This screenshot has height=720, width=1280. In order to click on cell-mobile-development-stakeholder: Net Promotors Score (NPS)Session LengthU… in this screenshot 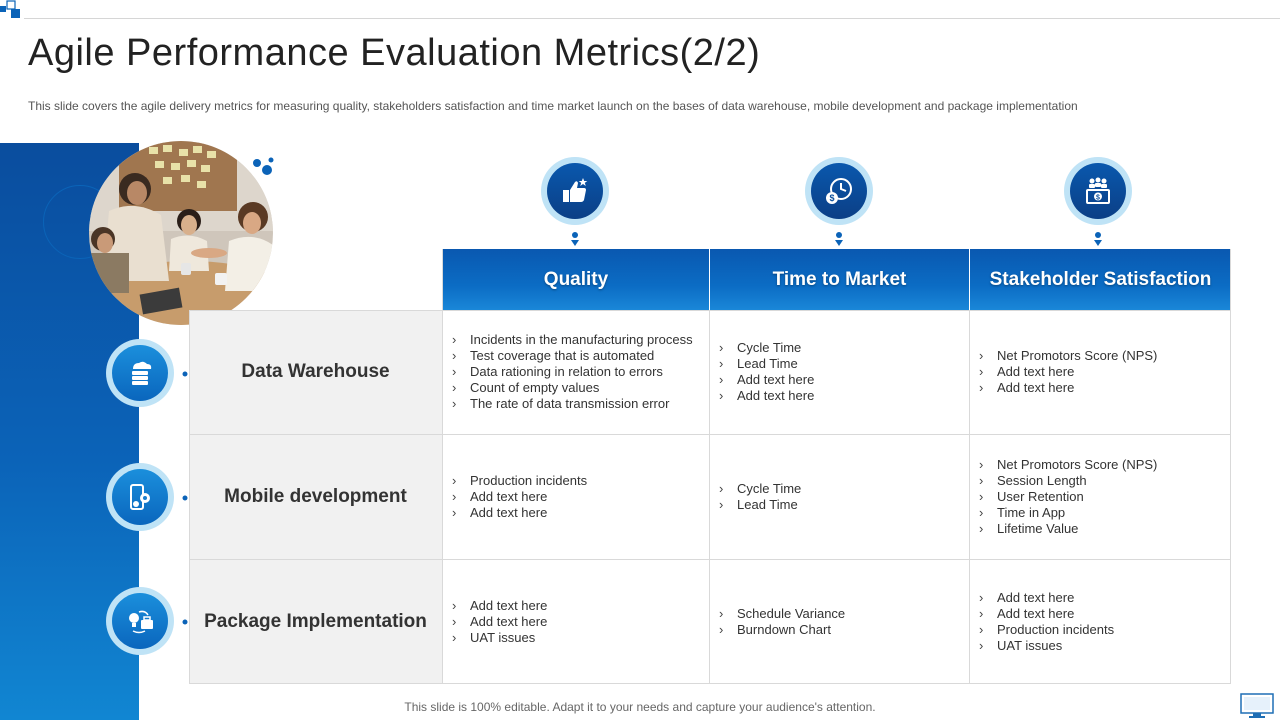, I will do `click(1100, 496)`.